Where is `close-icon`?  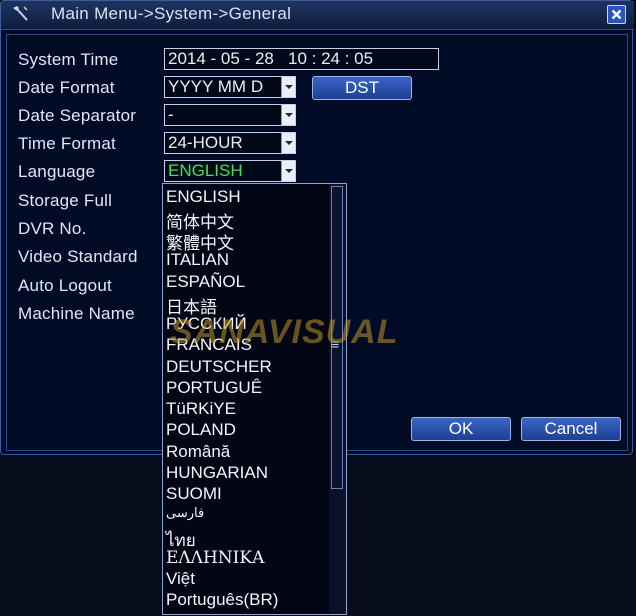 close-icon is located at coordinates (616, 14).